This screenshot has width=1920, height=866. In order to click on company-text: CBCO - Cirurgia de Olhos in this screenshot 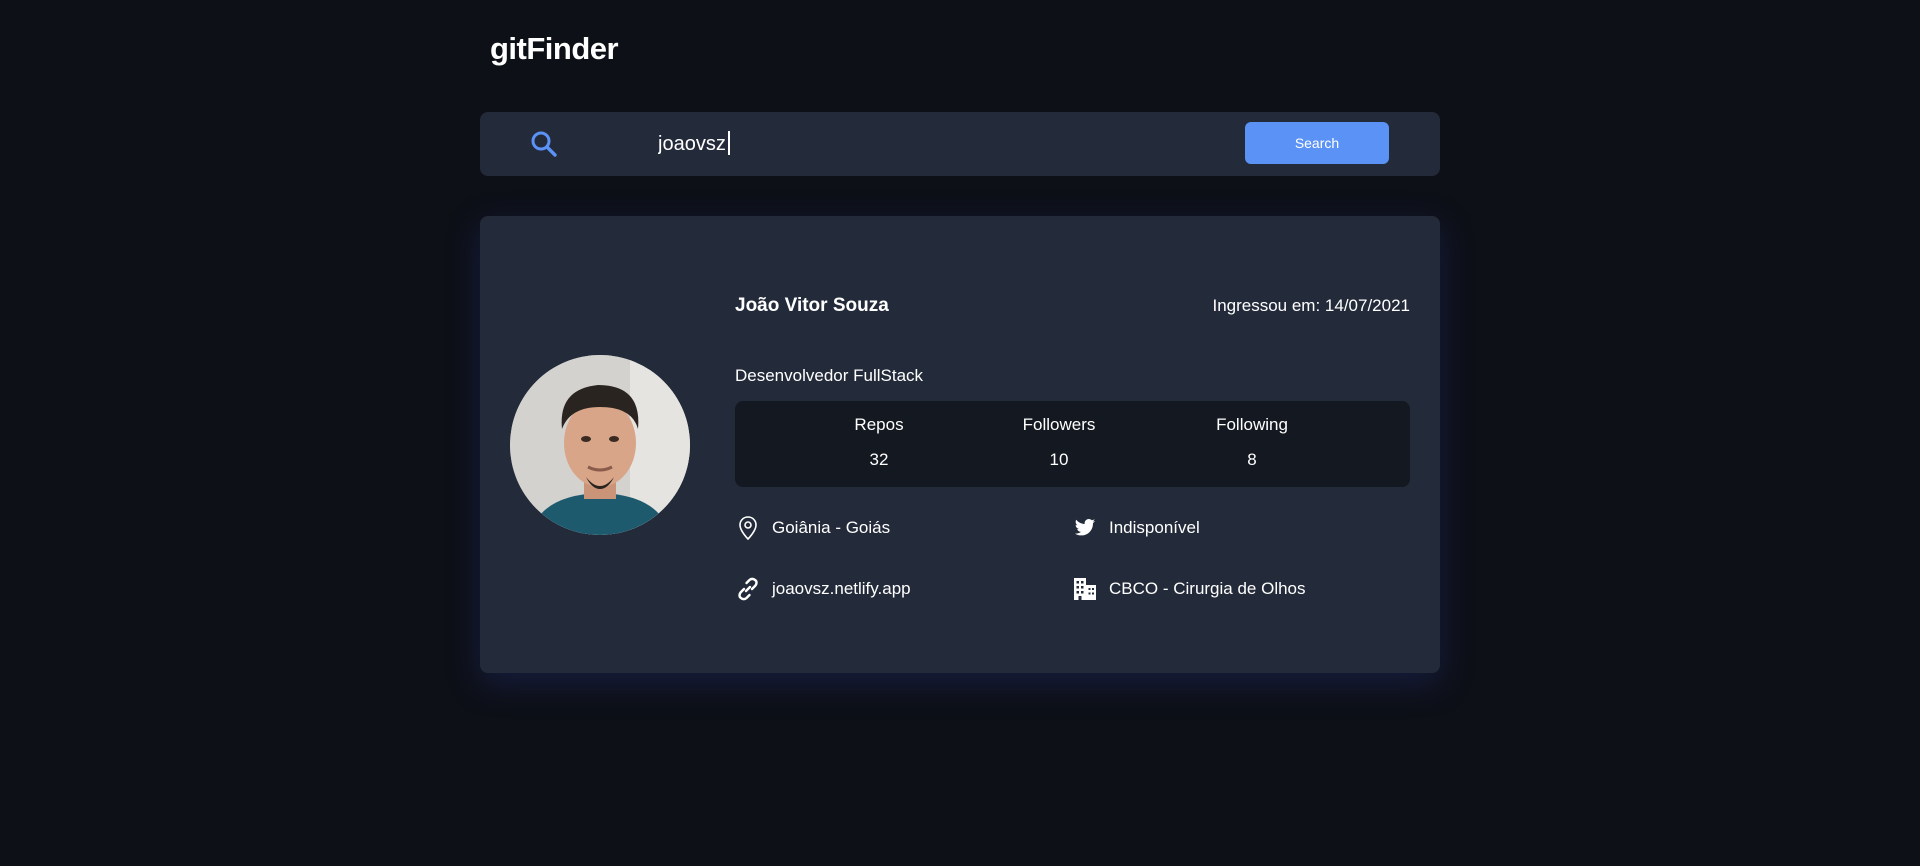, I will do `click(1207, 588)`.